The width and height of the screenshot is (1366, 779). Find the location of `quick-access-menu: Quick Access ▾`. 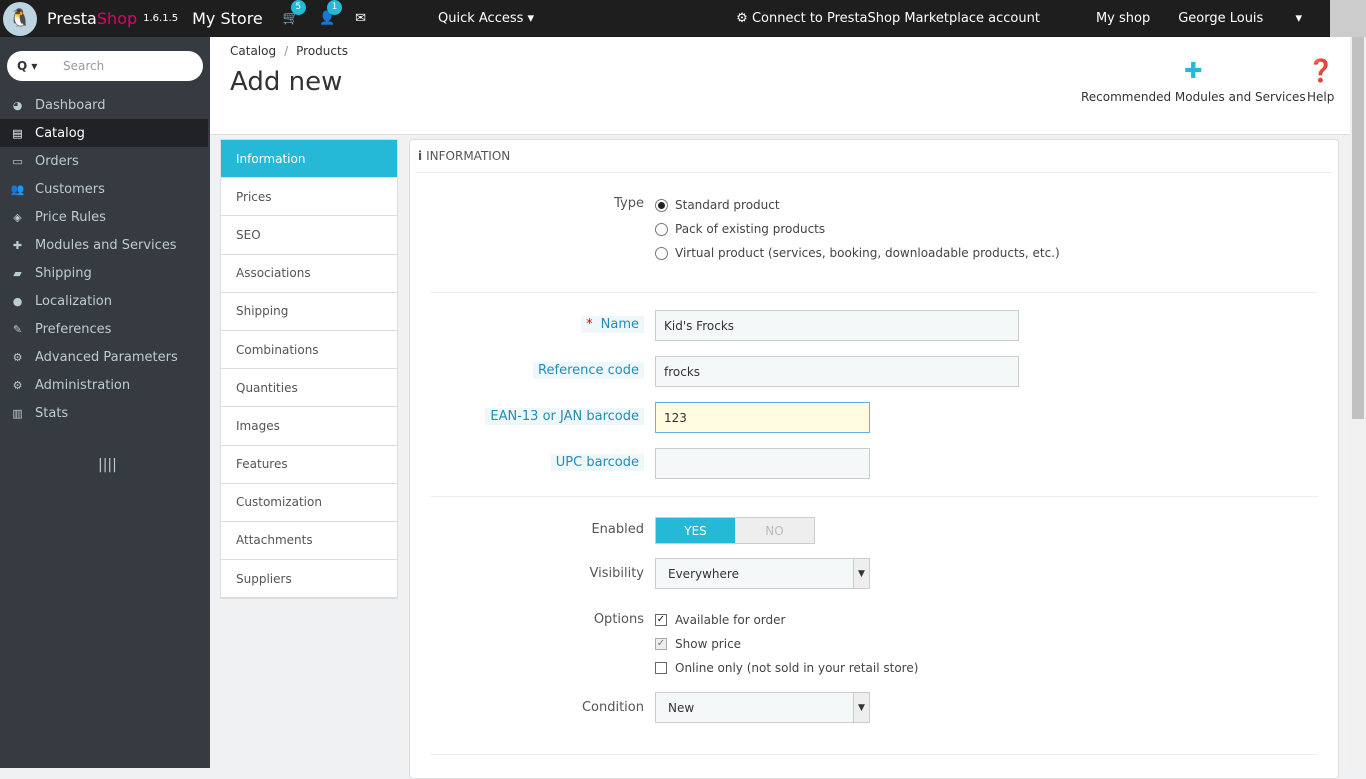

quick-access-menu: Quick Access ▾ is located at coordinates (486, 18).